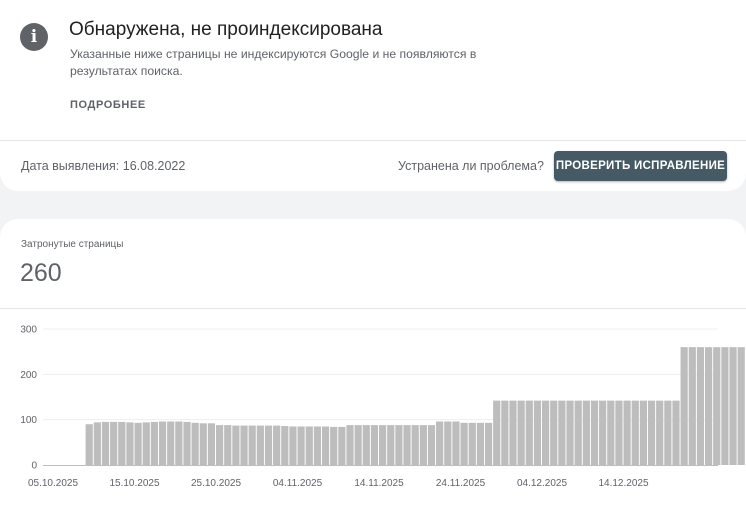 The image size is (746, 512). What do you see at coordinates (72, 244) in the screenshot?
I see `affected-pages-label: Затронутые страницы` at bounding box center [72, 244].